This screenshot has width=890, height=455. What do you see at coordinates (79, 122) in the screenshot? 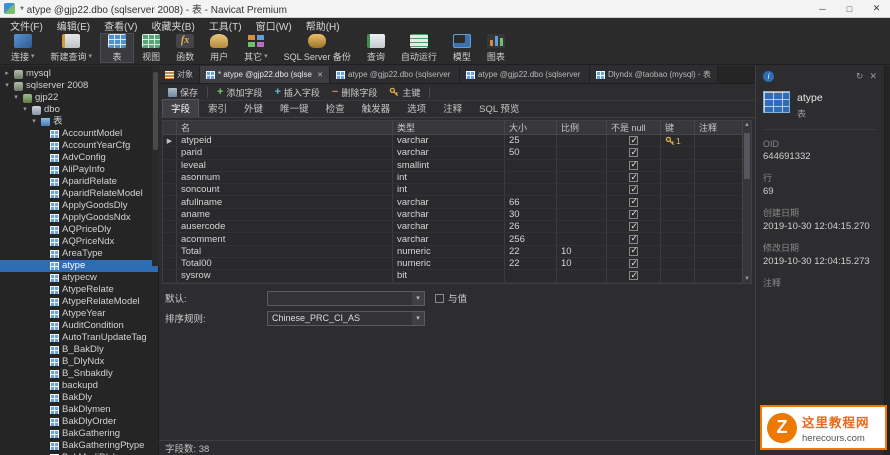
I see `sidebar-item-表: ▾ 表` at bounding box center [79, 122].